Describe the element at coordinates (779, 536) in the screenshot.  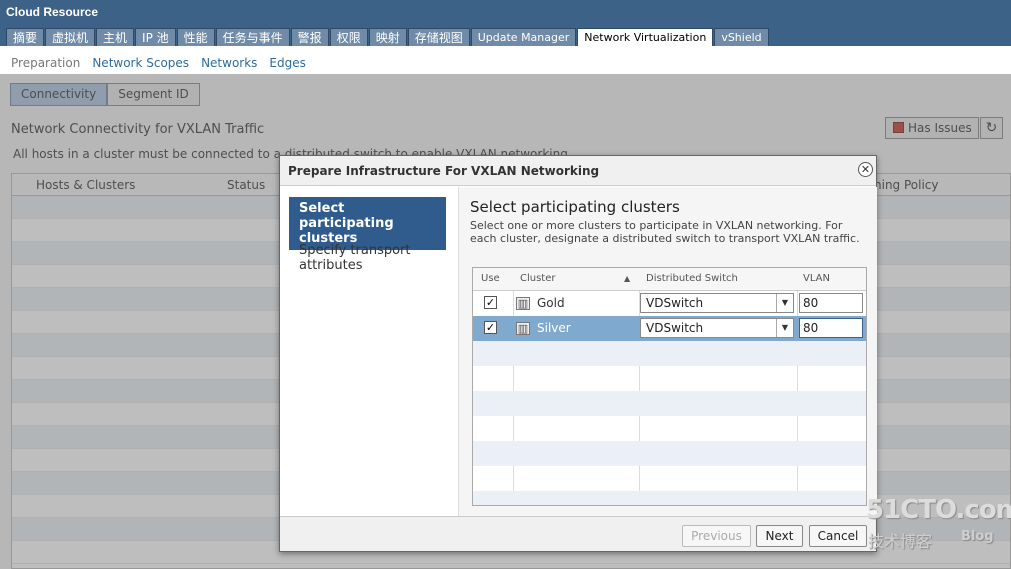
I see `next-button: Next` at that location.